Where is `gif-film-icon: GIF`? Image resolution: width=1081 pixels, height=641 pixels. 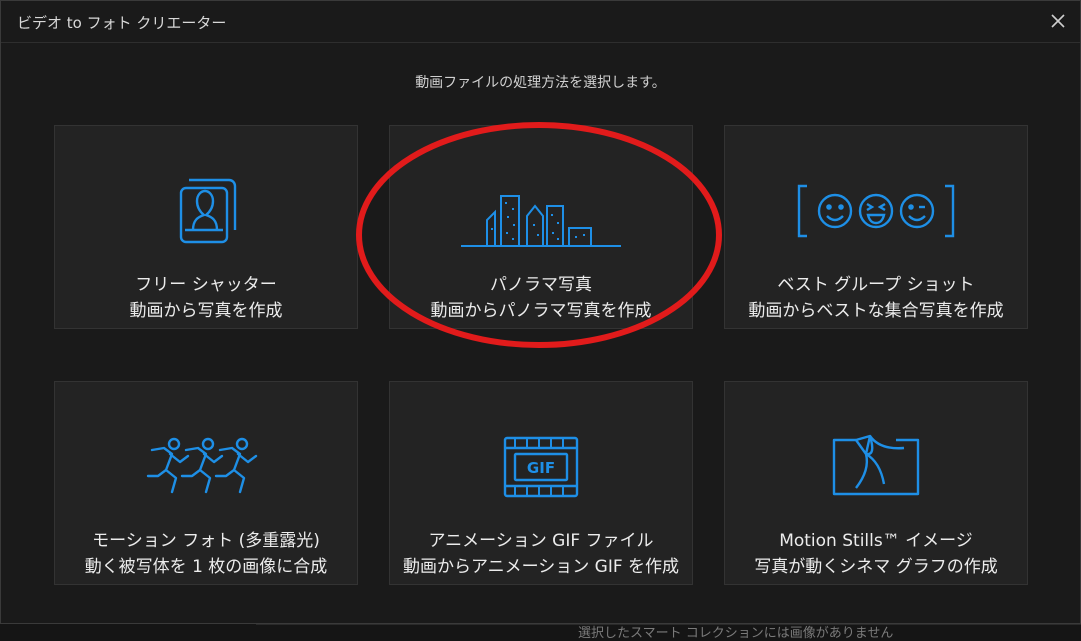 gif-film-icon: GIF is located at coordinates (541, 467).